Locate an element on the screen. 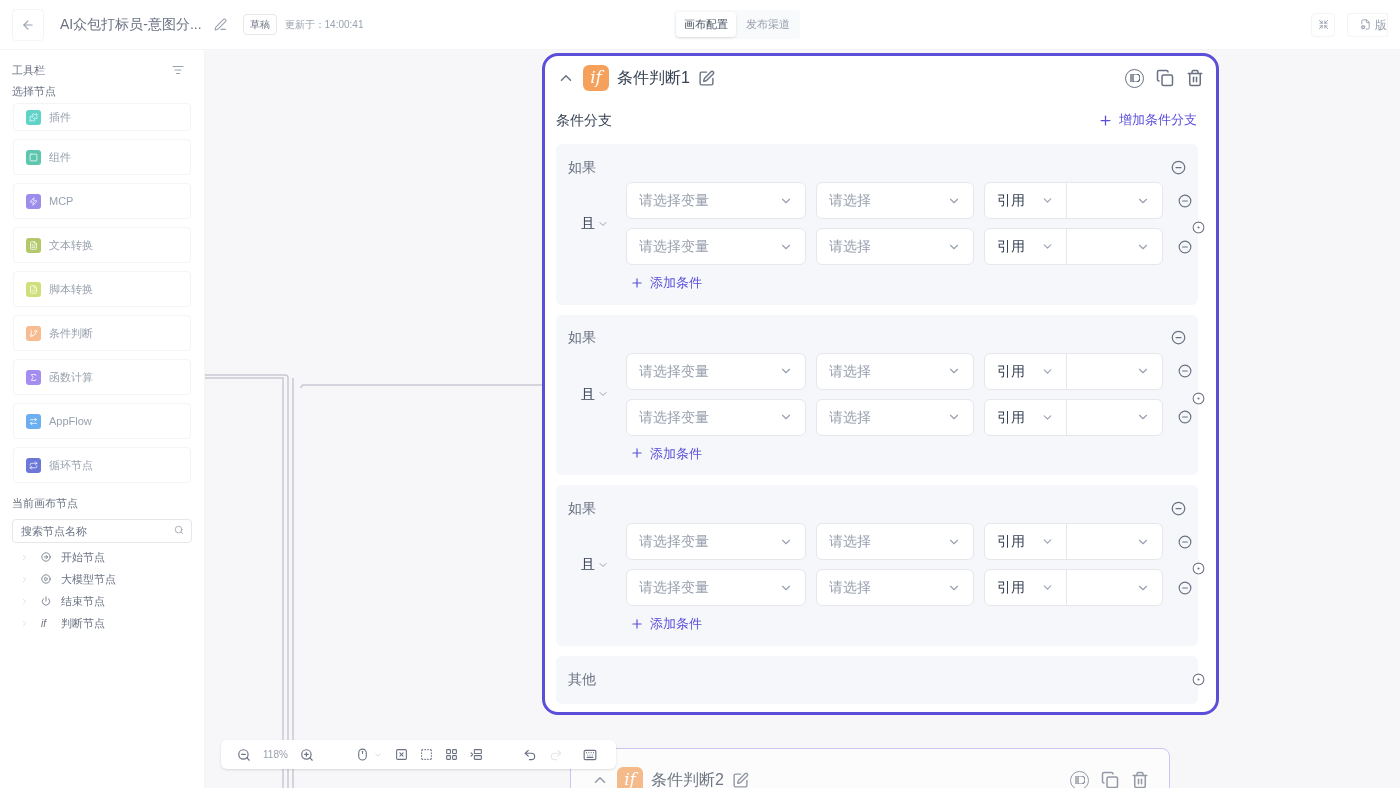 The height and width of the screenshot is (788, 1400). back-icon is located at coordinates (28, 24).